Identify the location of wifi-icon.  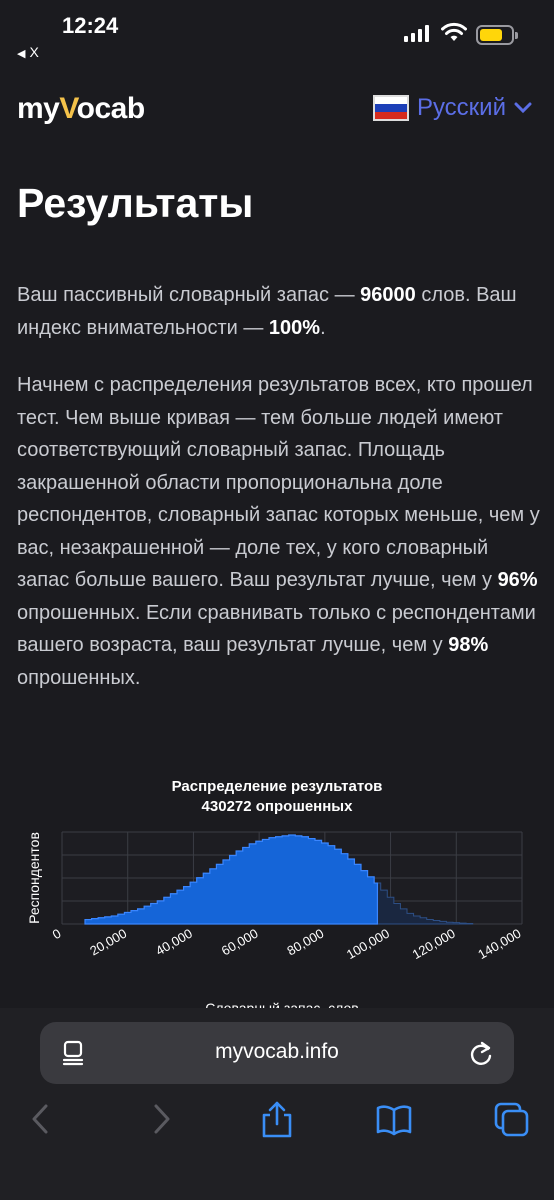
(454, 31).